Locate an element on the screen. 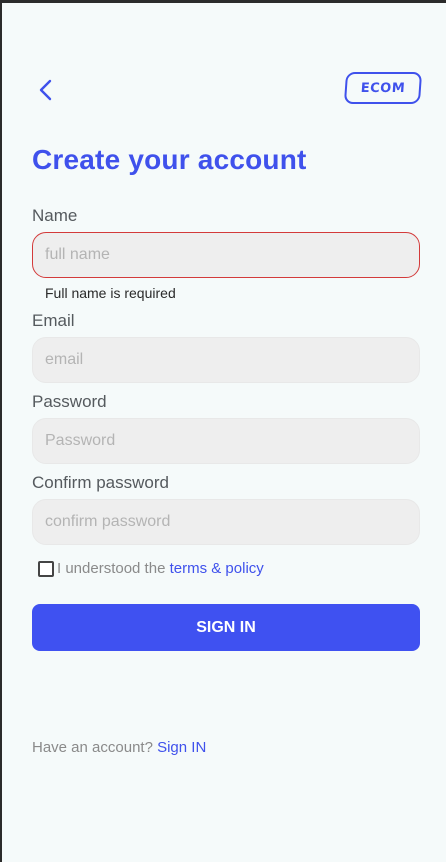 This screenshot has height=862, width=446. terms-policy-link: terms & policy is located at coordinates (217, 568).